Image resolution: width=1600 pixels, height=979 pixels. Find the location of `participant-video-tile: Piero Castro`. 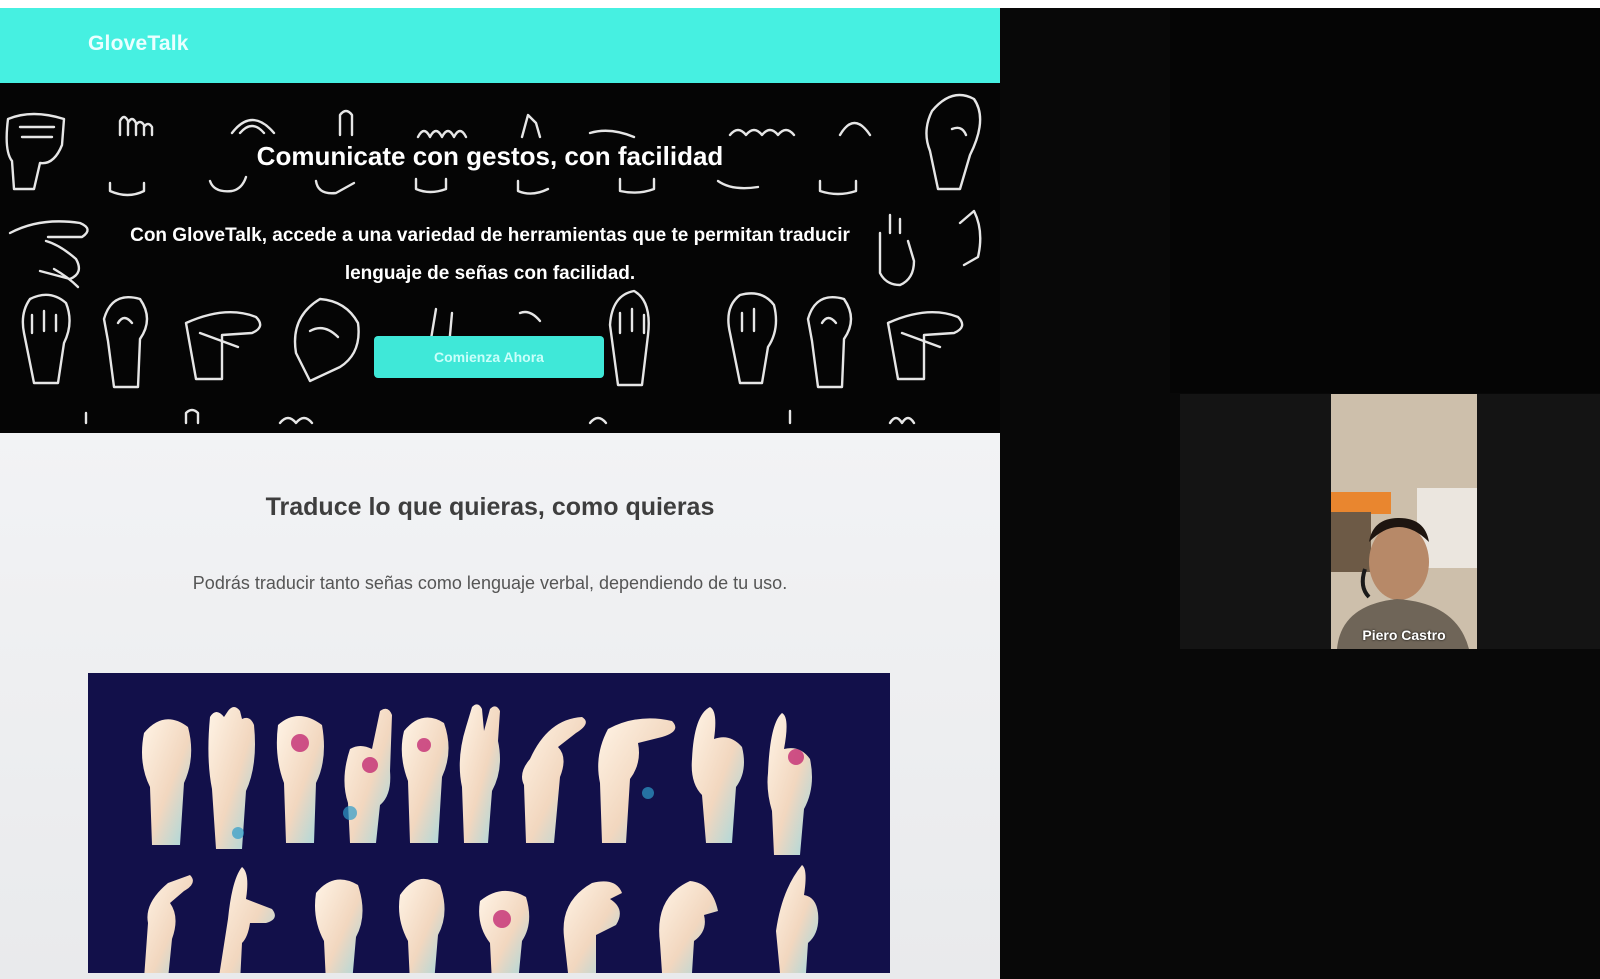

participant-video-tile: Piero Castro is located at coordinates (1404, 521).